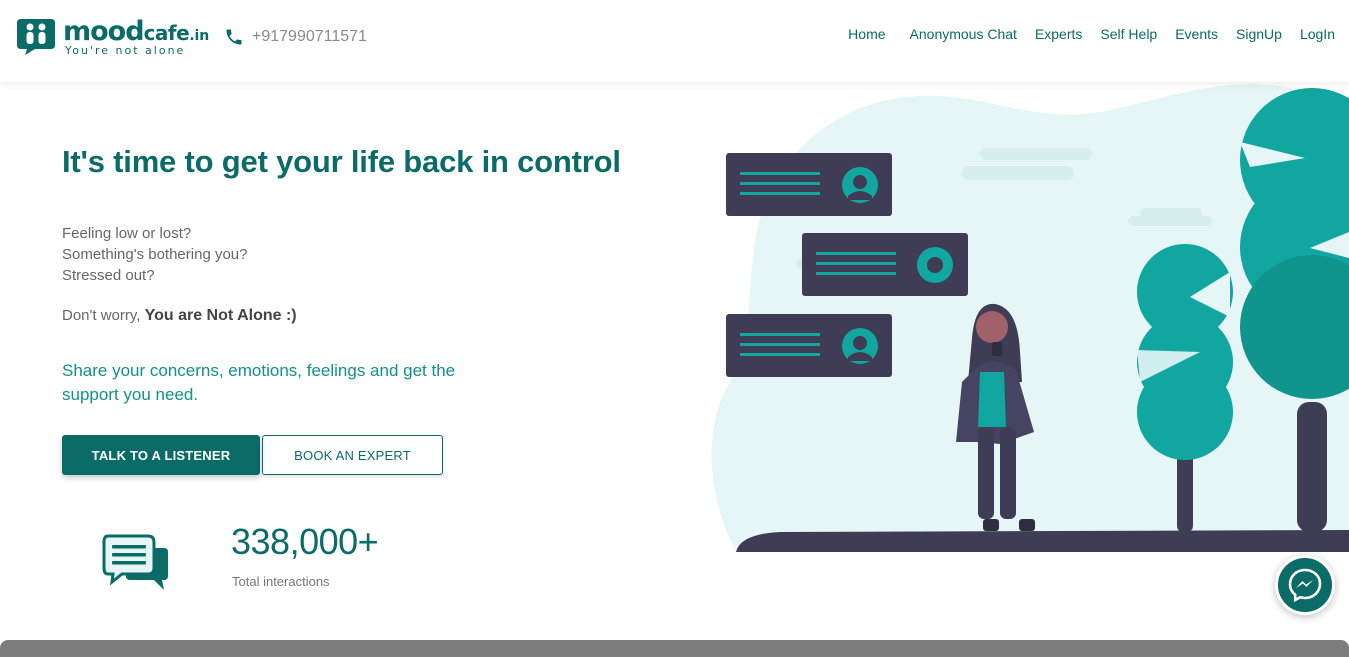  Describe the element at coordinates (1042, 541) in the screenshot. I see `ground` at that location.